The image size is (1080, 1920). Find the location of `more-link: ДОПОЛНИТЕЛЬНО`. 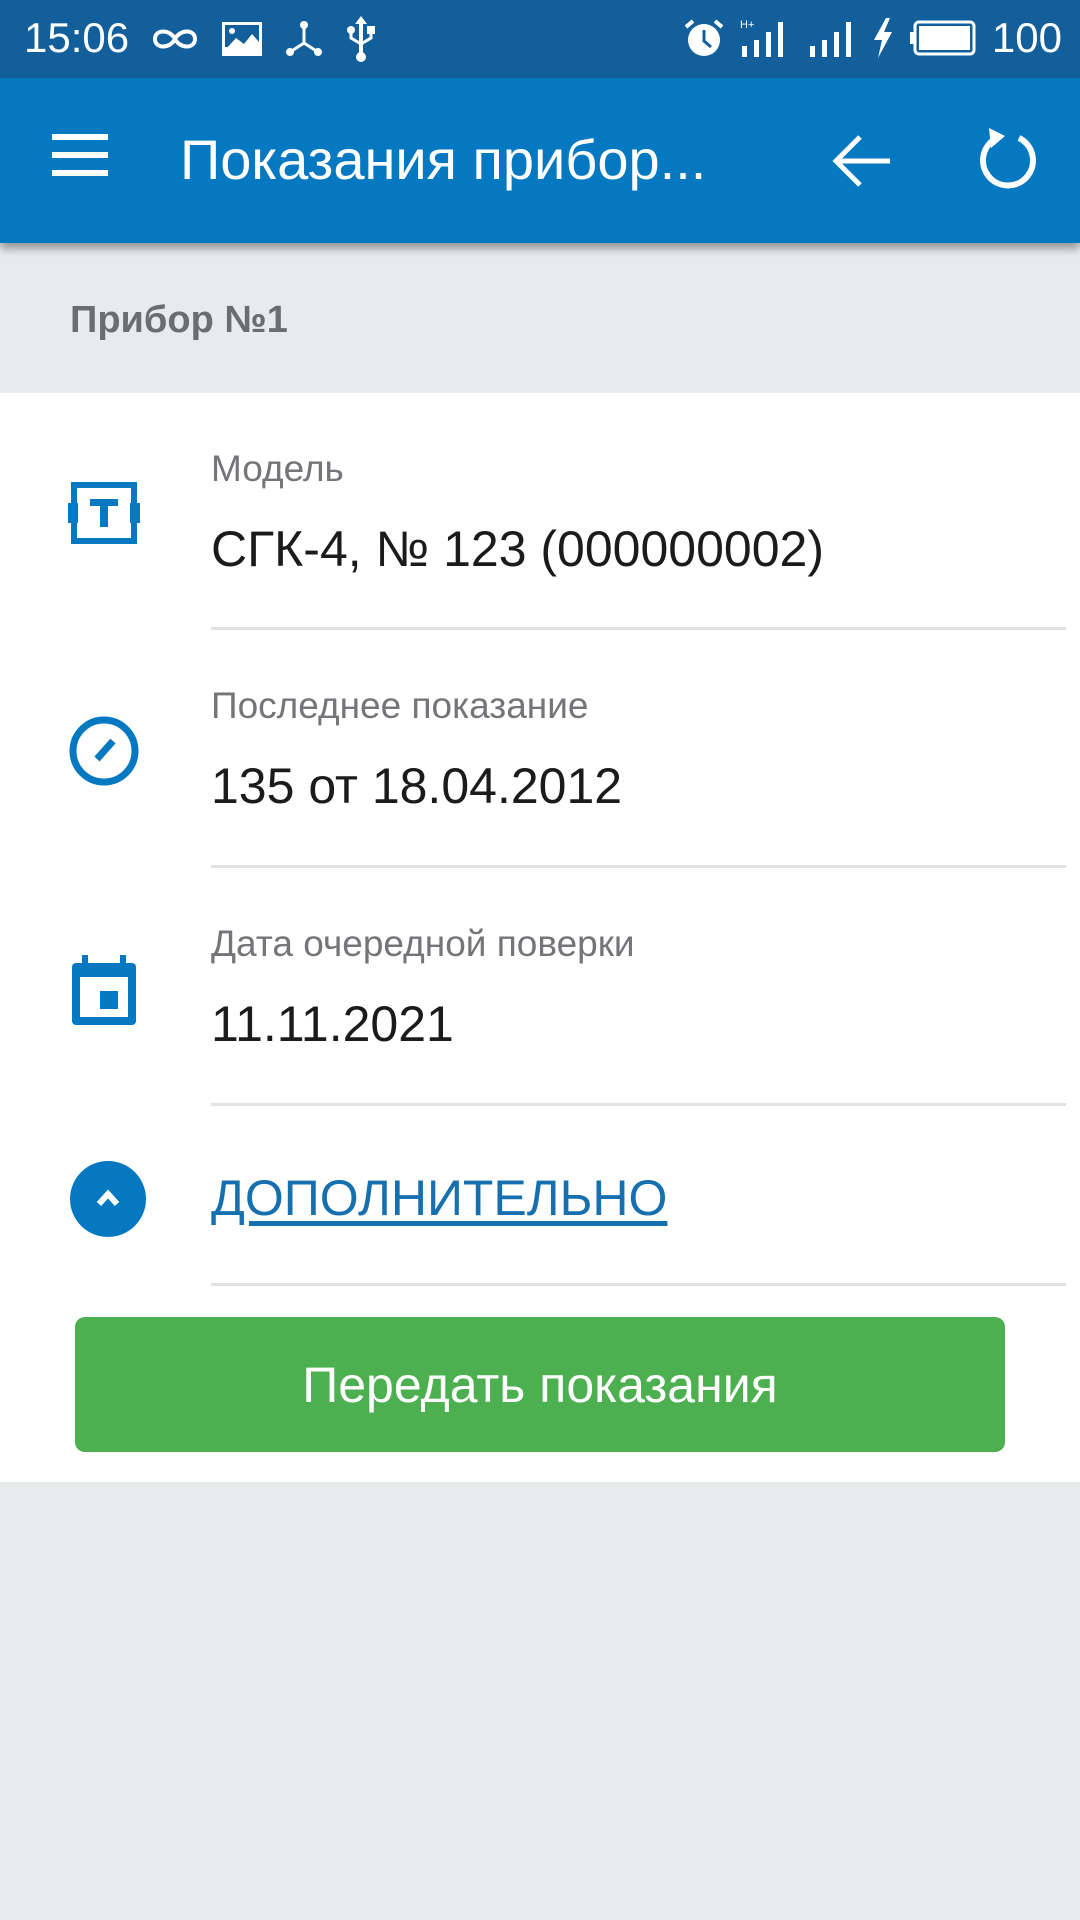

more-link: ДОПОЛНИТЕЛЬНО is located at coordinates (439, 1198).